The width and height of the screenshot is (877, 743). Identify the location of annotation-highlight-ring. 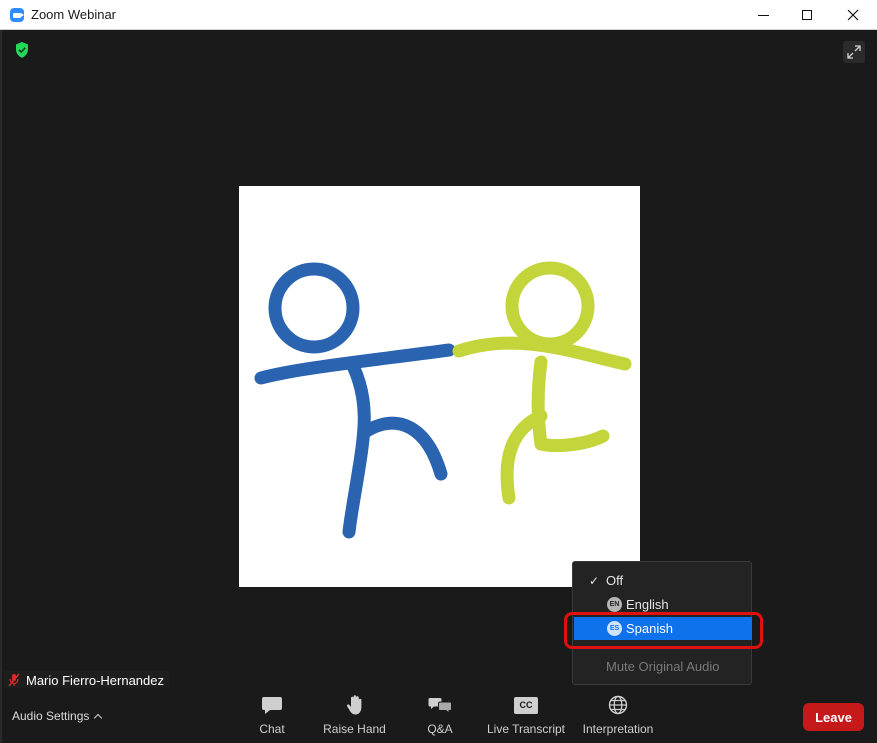
(663, 630).